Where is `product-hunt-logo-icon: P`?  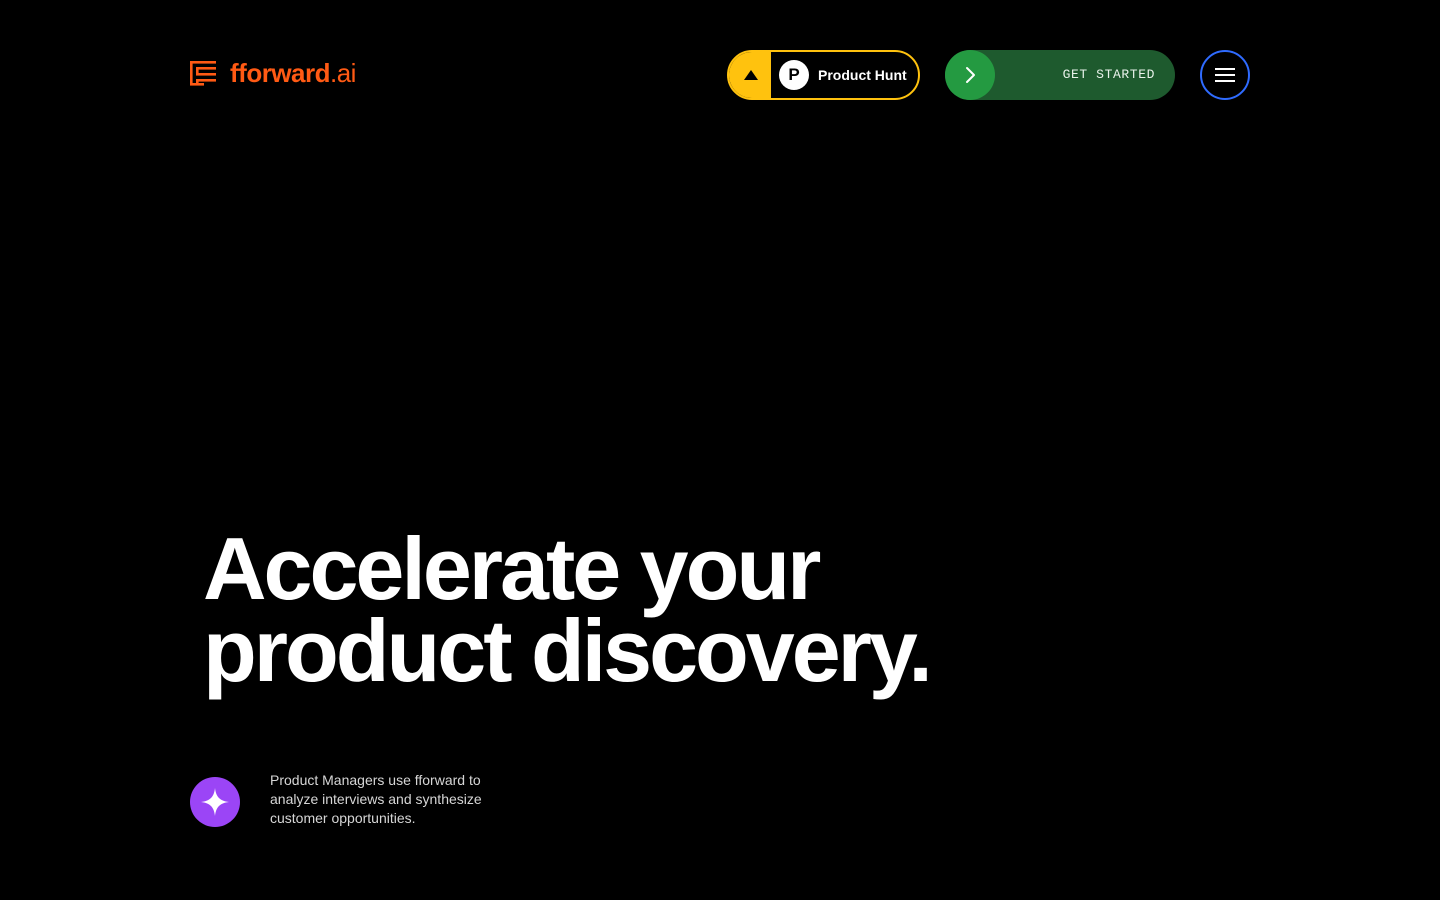
product-hunt-logo-icon: P is located at coordinates (794, 75).